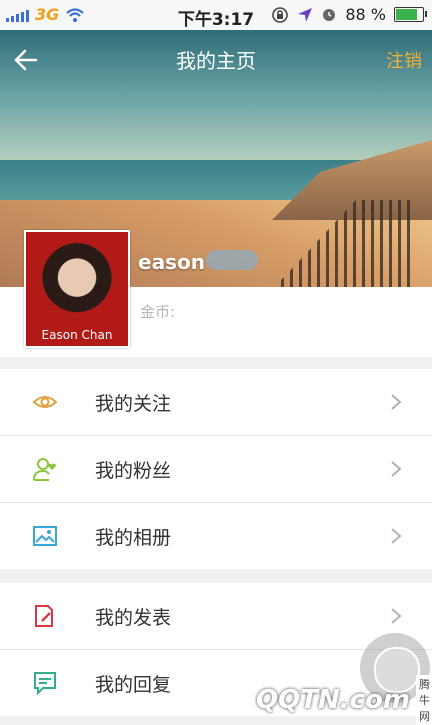  Describe the element at coordinates (133, 404) in the screenshot. I see `menu-item-label: 我的关注` at that location.